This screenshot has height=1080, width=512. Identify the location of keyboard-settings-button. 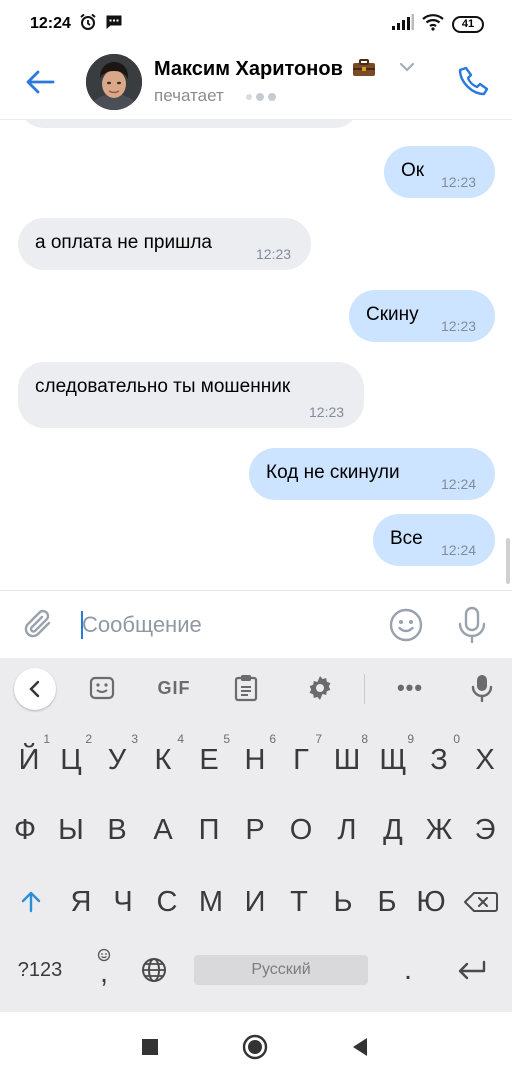
(320, 688).